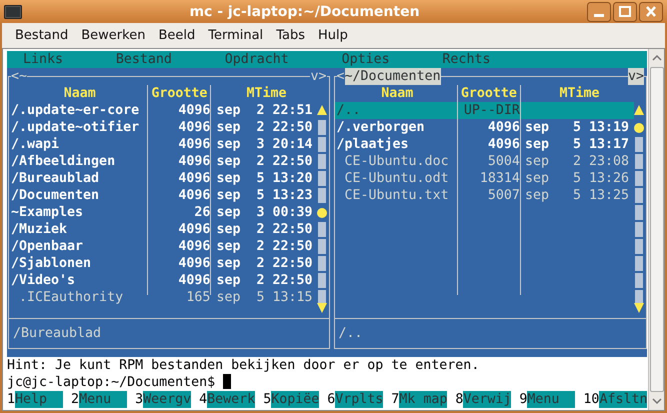 The image size is (667, 413). Describe the element at coordinates (484, 144) in the screenshot. I see `file-row: /plaatjes 4096 sep 5 13:17` at that location.